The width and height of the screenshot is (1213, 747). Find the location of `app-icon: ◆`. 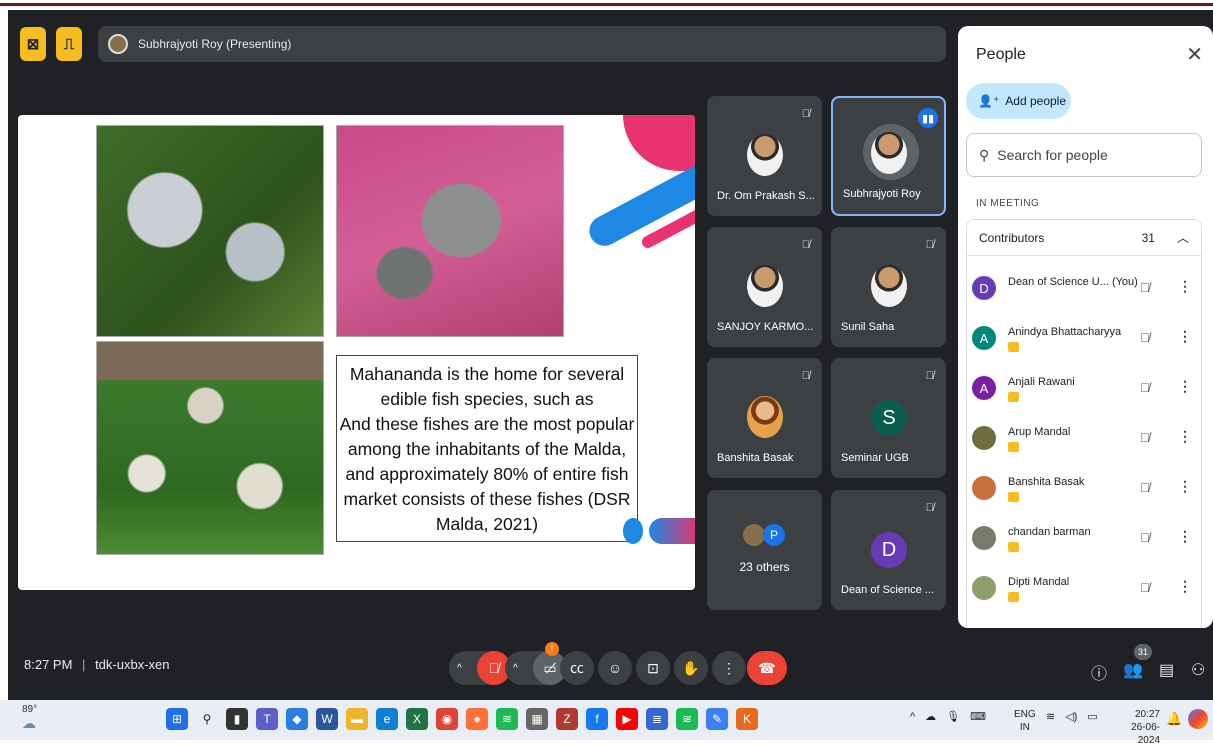

app-icon: ◆ is located at coordinates (297, 719).